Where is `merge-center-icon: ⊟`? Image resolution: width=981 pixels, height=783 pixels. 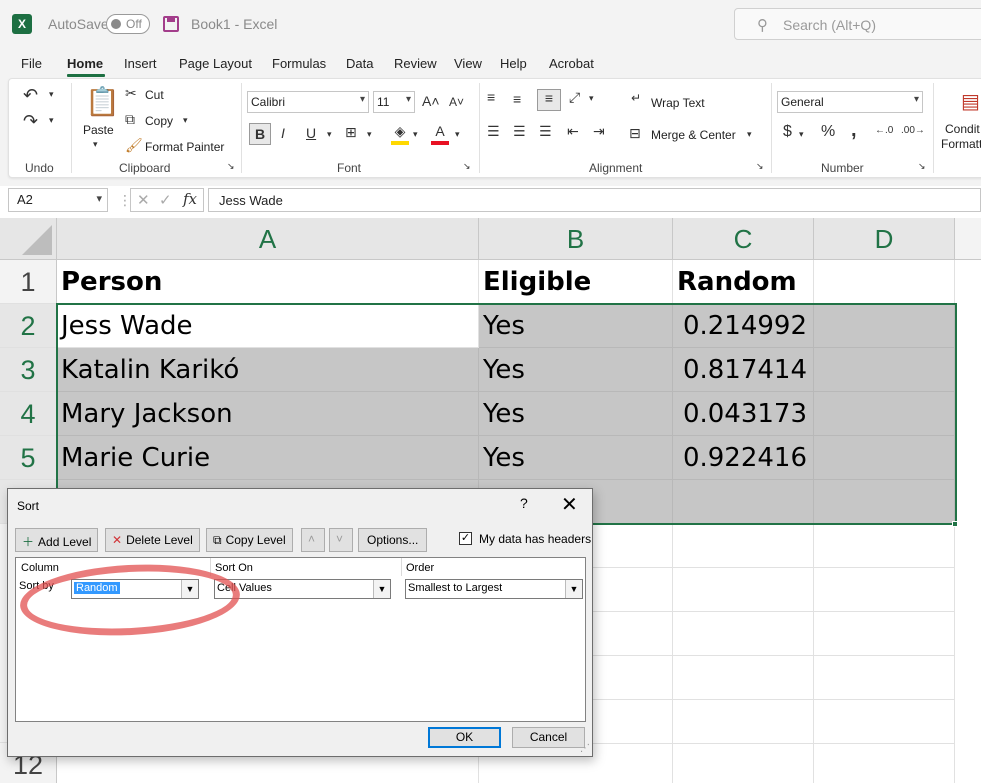
merge-center-icon: ⊟ is located at coordinates (635, 133).